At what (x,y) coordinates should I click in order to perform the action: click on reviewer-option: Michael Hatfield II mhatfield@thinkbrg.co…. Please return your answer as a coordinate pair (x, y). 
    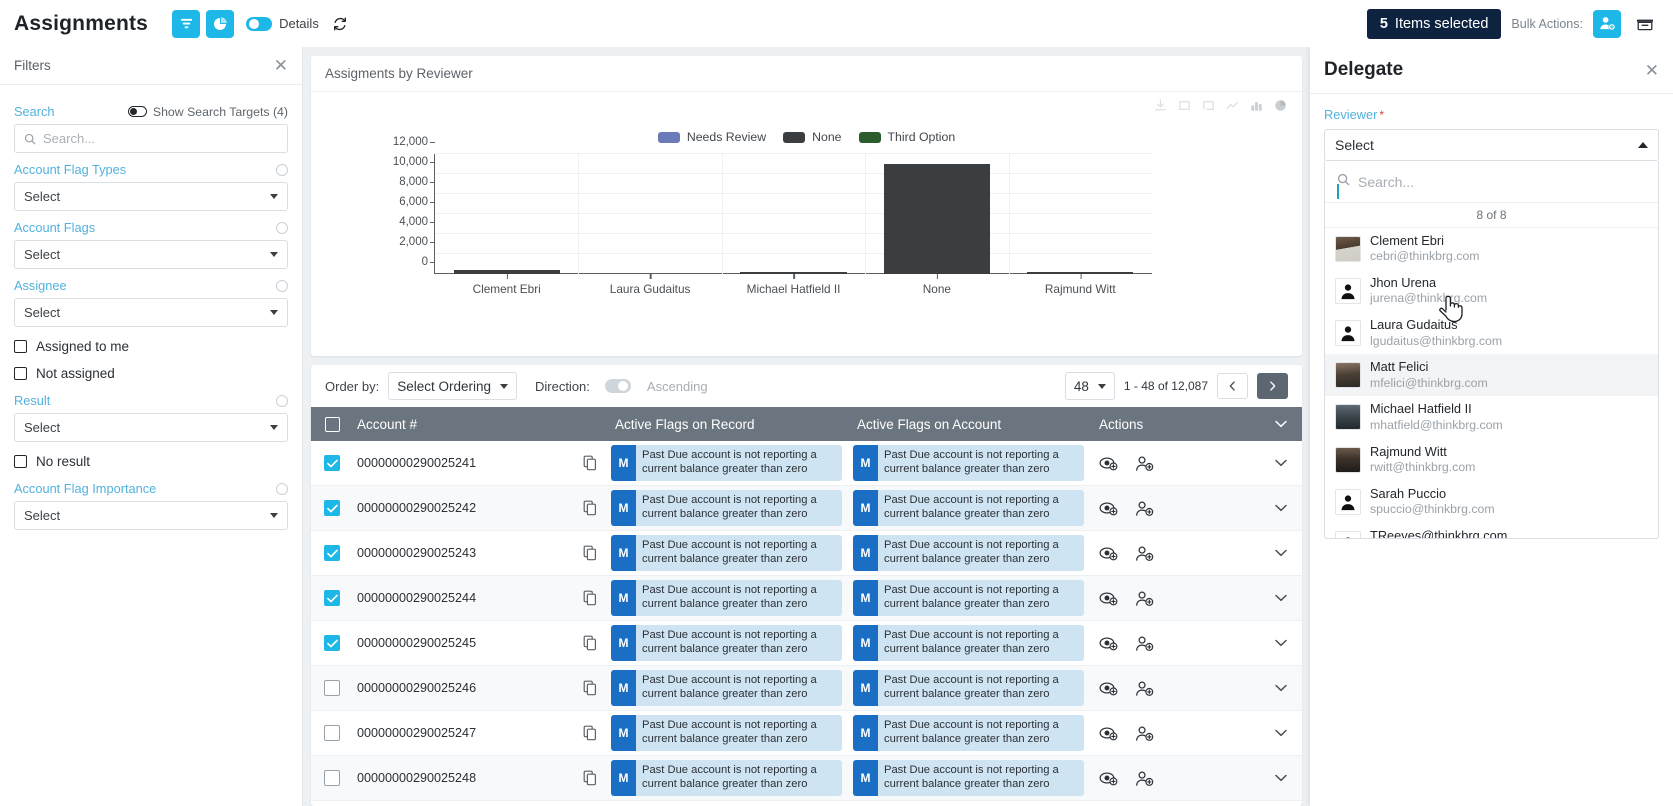
    Looking at the image, I should click on (1491, 417).